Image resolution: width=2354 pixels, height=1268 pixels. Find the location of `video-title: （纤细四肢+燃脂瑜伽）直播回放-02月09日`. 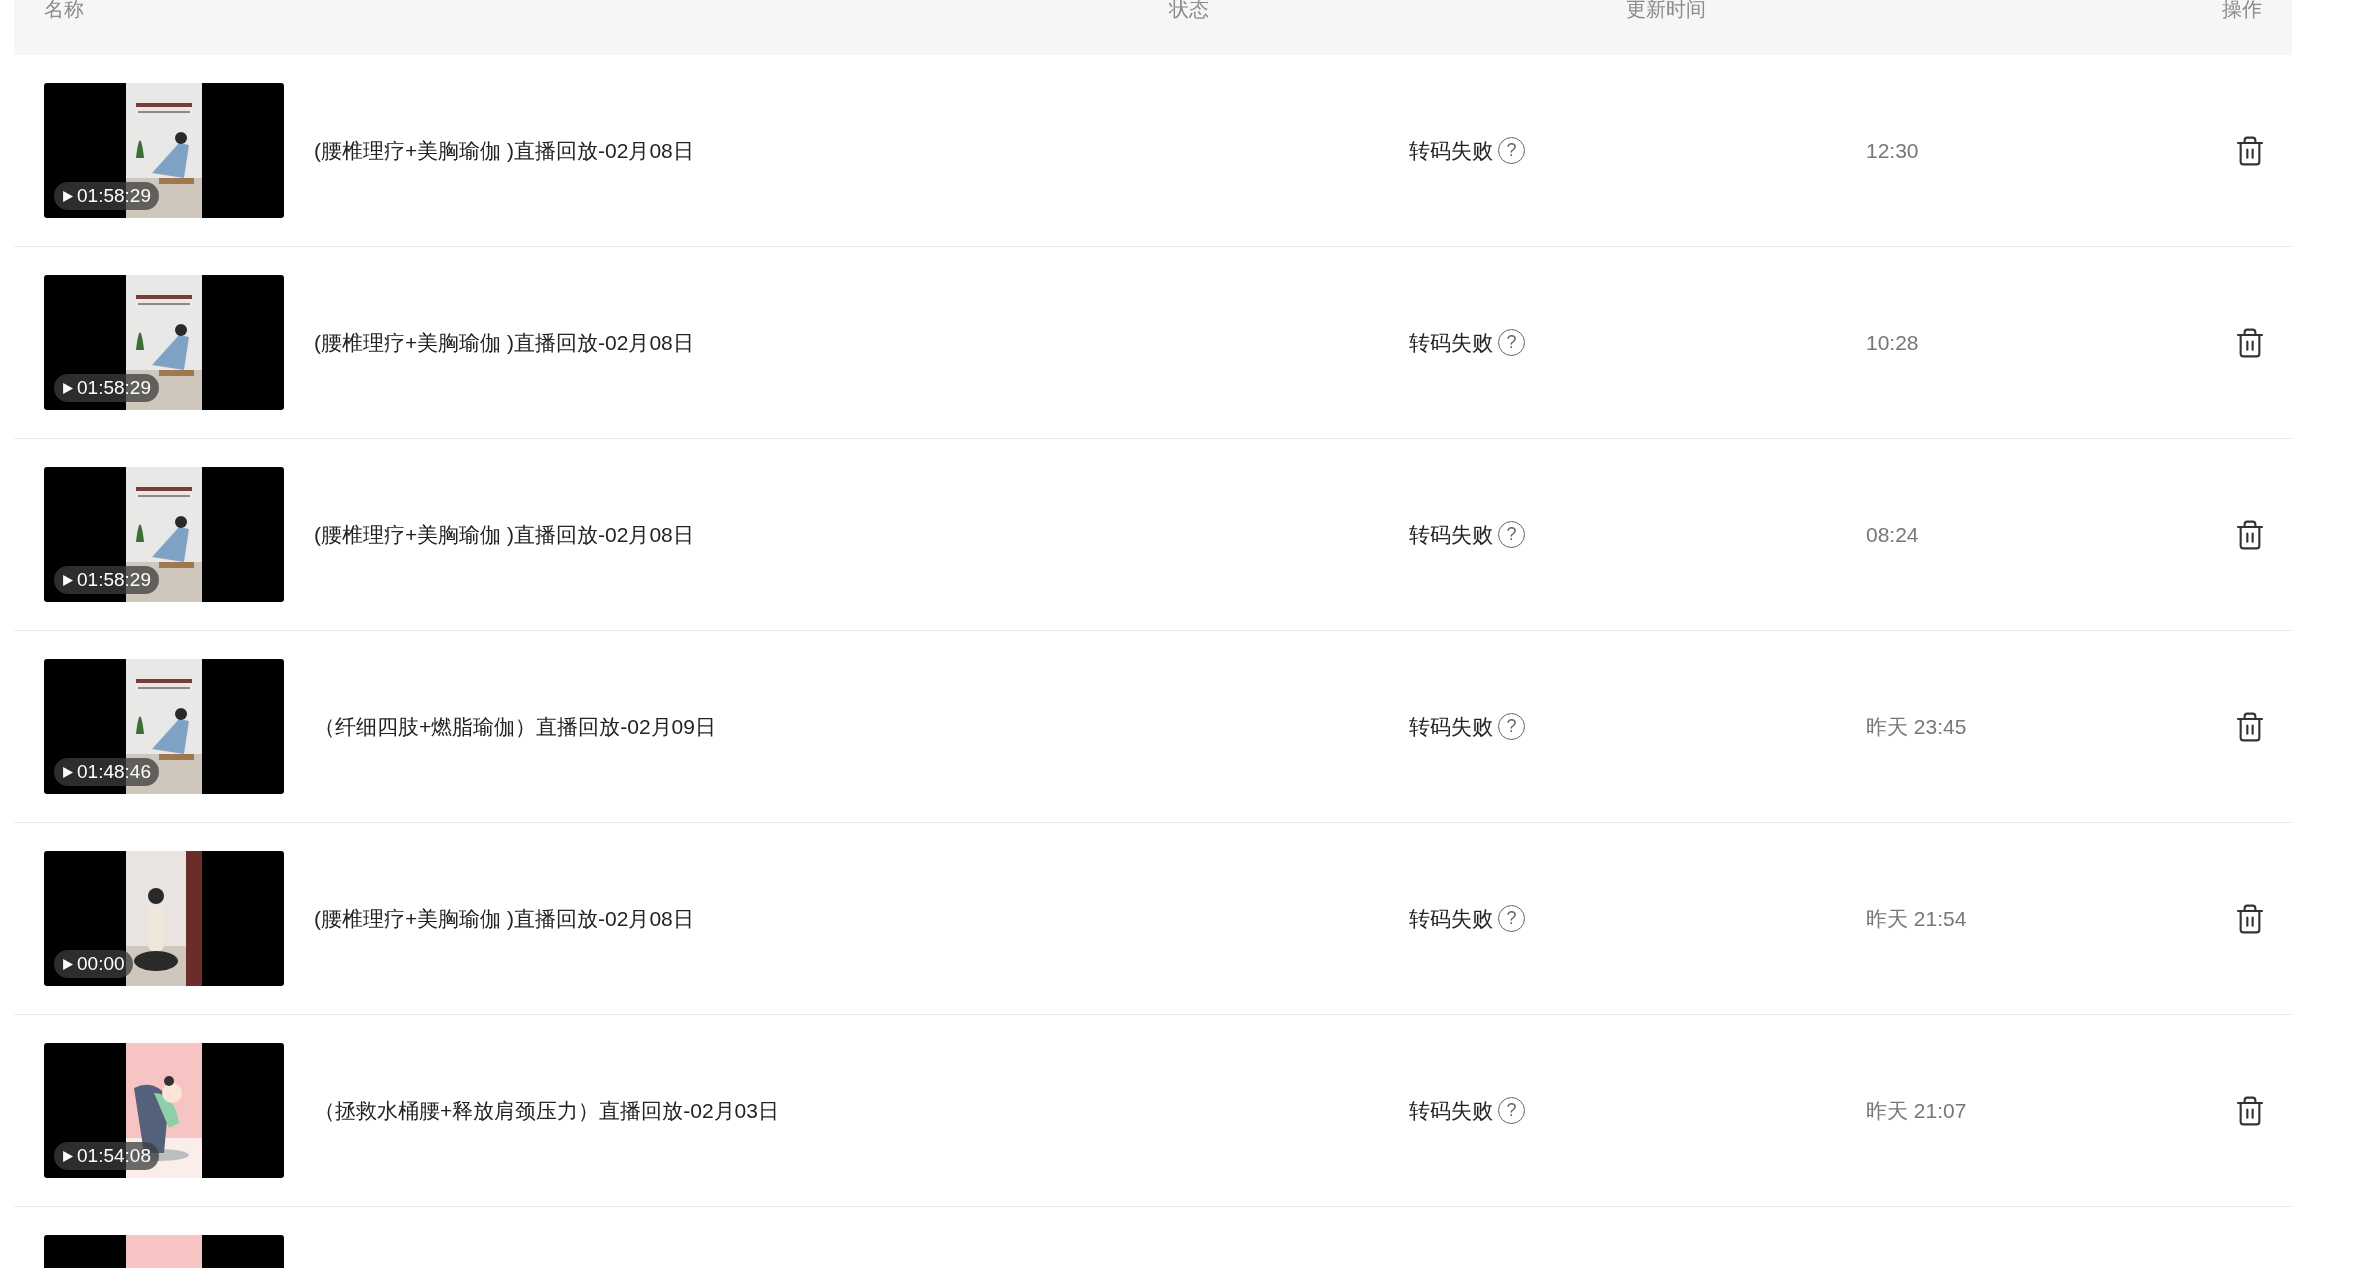

video-title: （纤细四肢+燃脂瑜伽）直播回放-02月09日 is located at coordinates (515, 726).